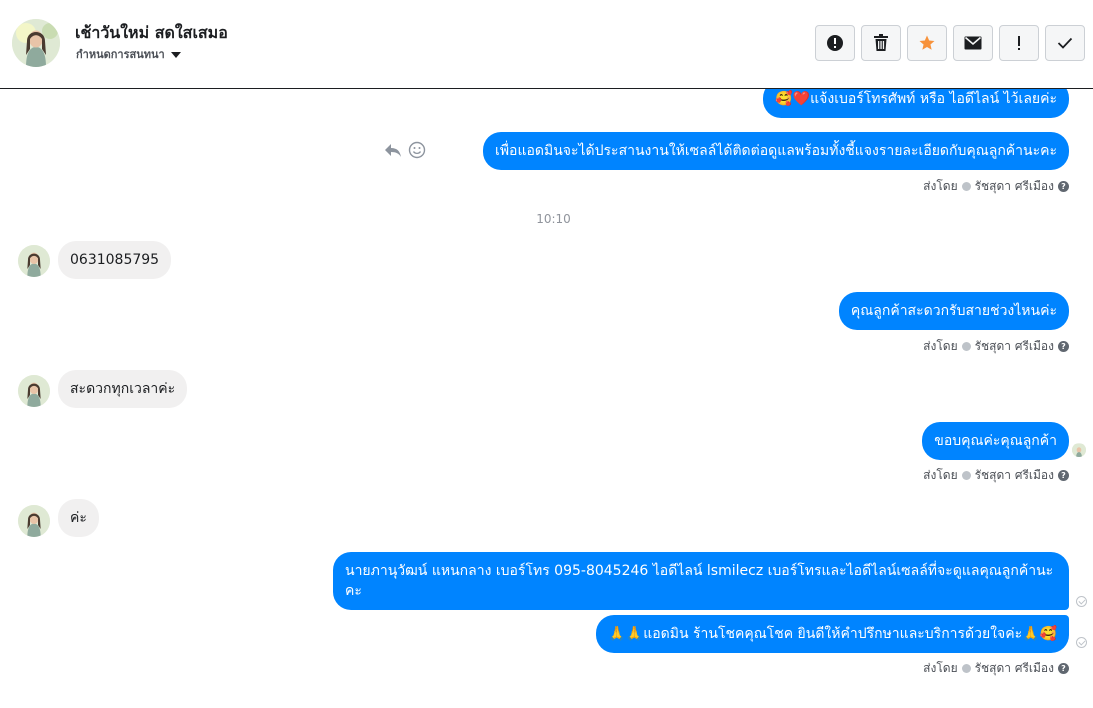 Image resolution: width=1093 pixels, height=708 pixels. I want to click on assign-conversation-dropdown: กำหนดการสนทนา, so click(128, 54).